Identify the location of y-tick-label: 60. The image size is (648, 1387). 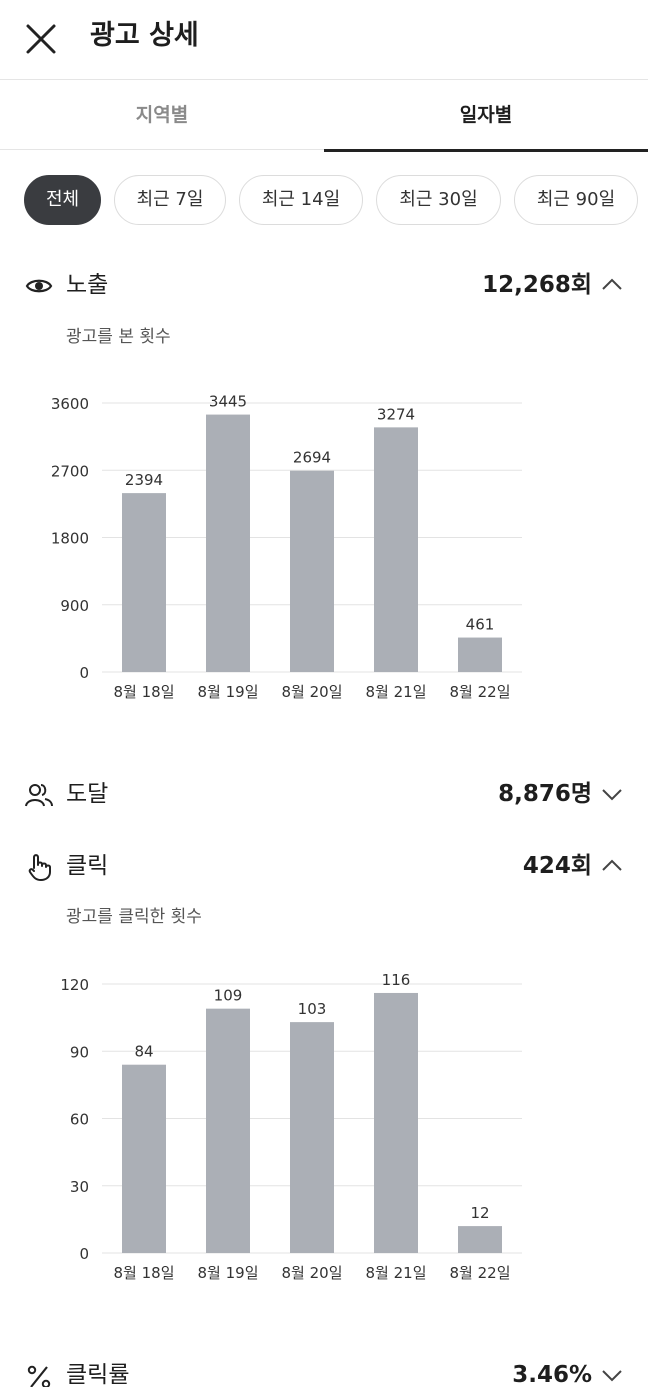
(79, 1120).